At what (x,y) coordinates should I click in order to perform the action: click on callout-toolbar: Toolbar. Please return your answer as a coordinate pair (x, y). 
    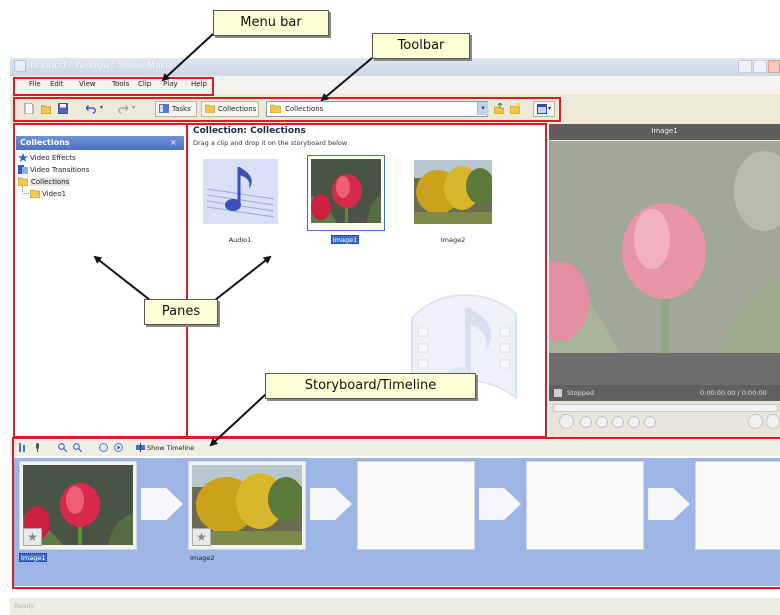
    Looking at the image, I should click on (421, 46).